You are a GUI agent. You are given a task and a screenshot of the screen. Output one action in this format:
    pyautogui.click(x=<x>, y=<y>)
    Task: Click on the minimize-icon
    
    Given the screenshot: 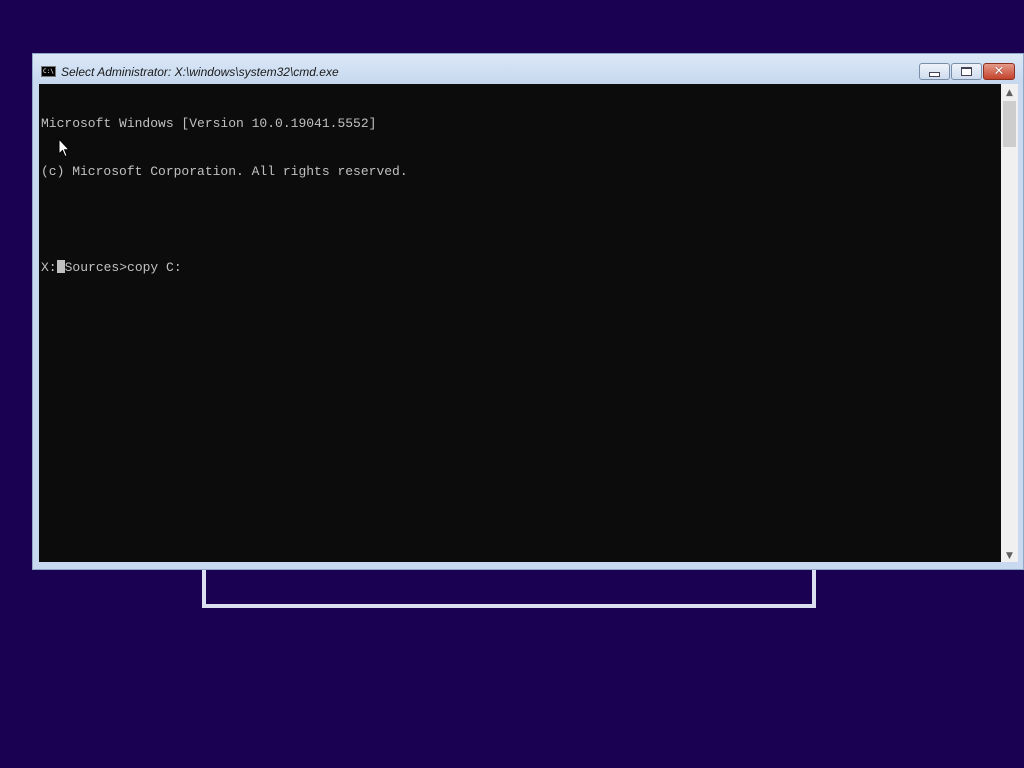 What is the action you would take?
    pyautogui.click(x=934, y=74)
    